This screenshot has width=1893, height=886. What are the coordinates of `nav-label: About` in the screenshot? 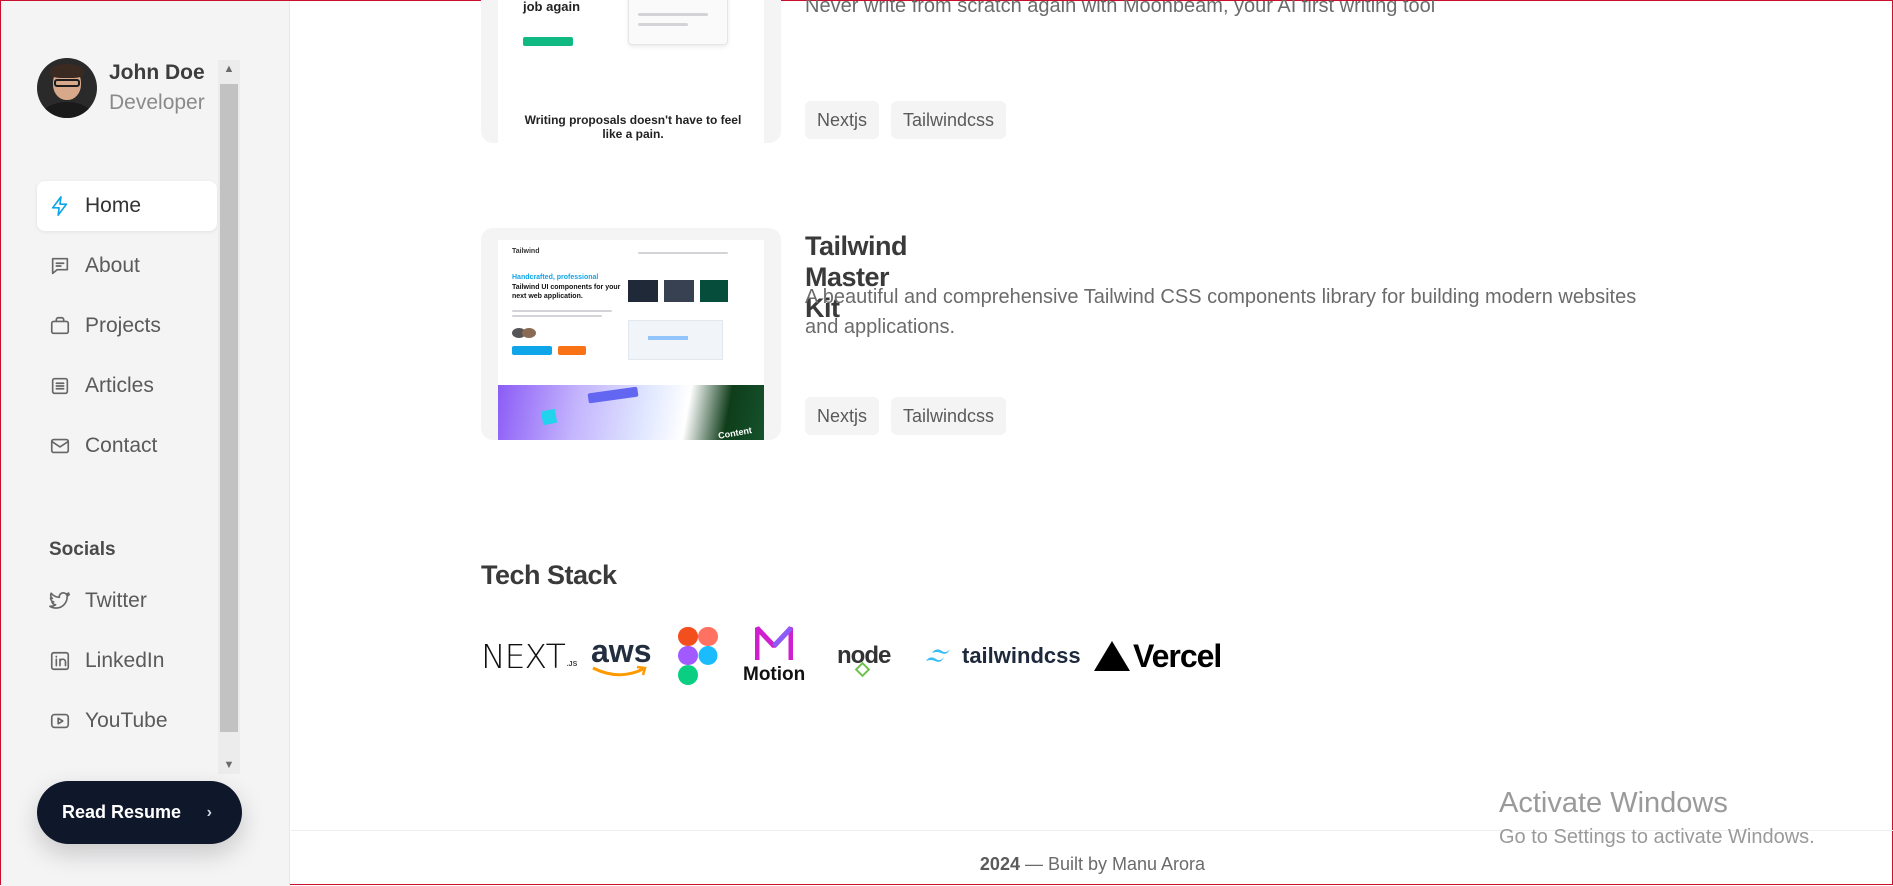 It's located at (112, 265).